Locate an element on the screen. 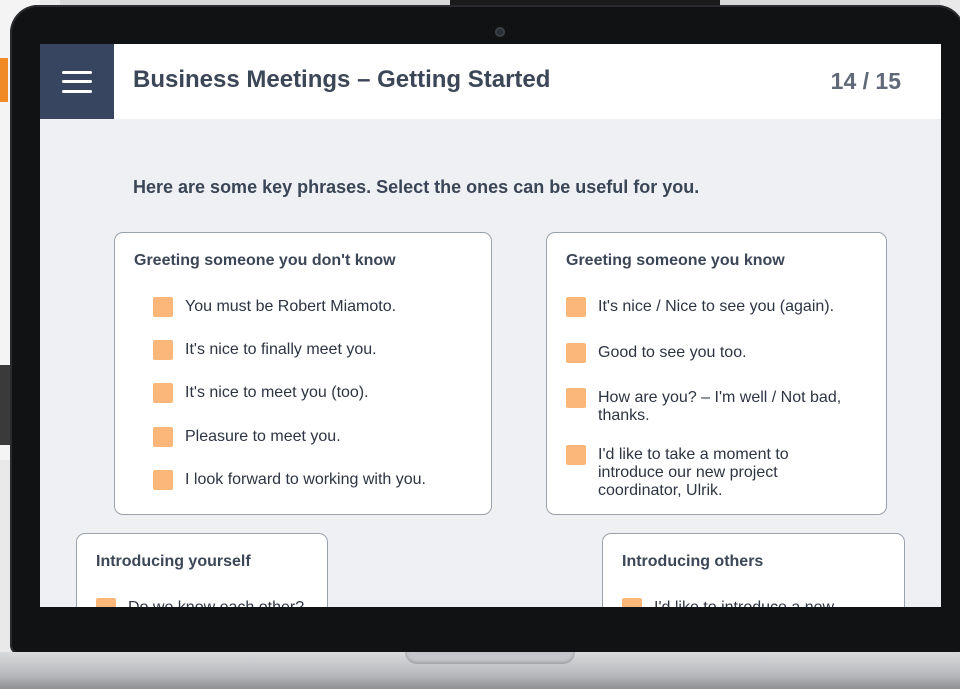 This screenshot has width=960, height=689. phrase-option: It's nice to finally meet you. is located at coordinates (313, 350).